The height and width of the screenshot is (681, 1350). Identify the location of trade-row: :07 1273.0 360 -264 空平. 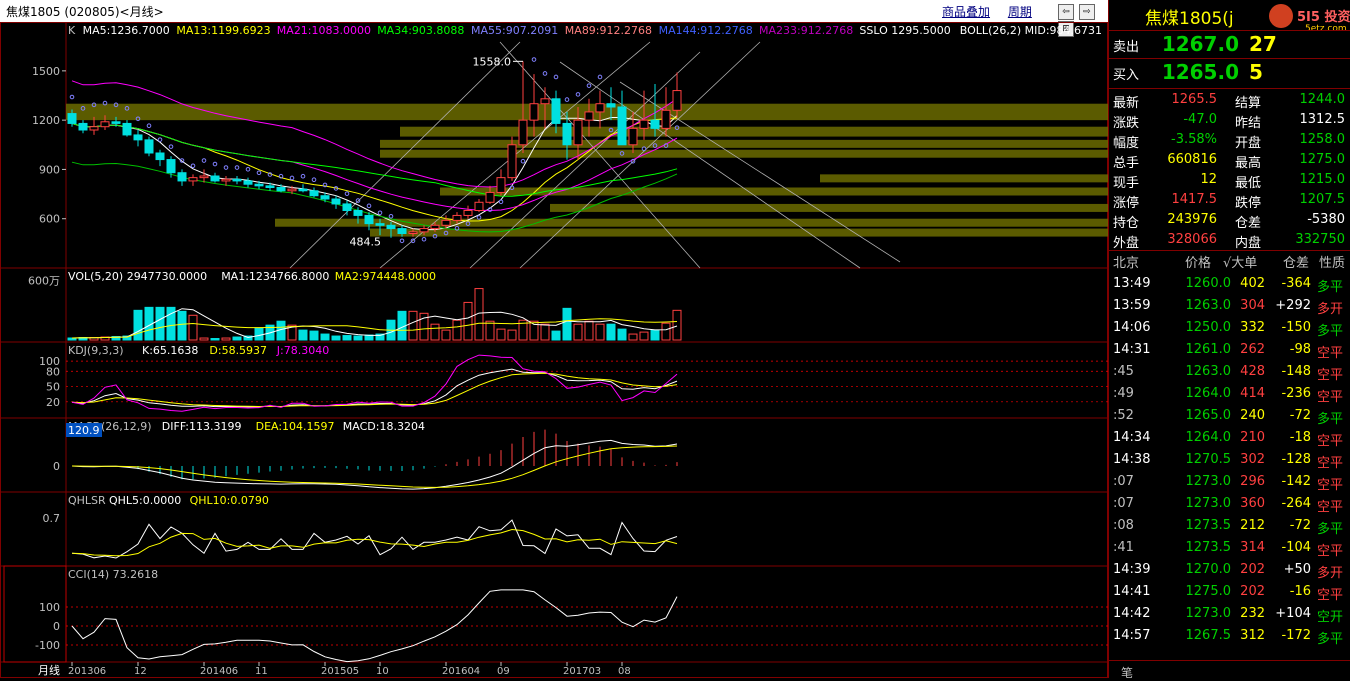
(1229, 504).